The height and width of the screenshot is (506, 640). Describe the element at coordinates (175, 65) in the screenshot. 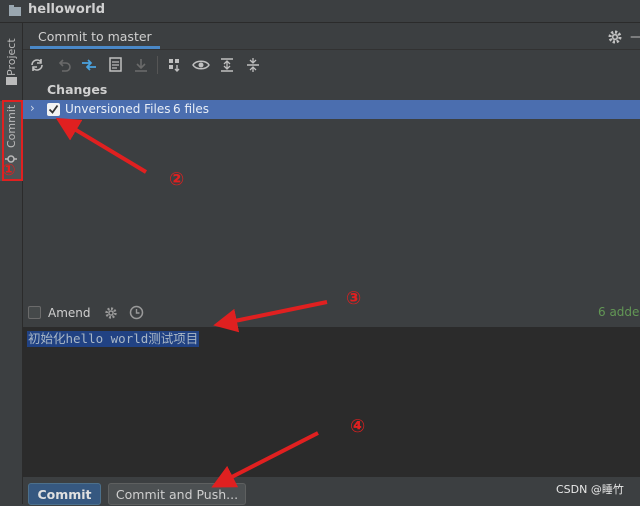

I see `group-by-icon` at that location.